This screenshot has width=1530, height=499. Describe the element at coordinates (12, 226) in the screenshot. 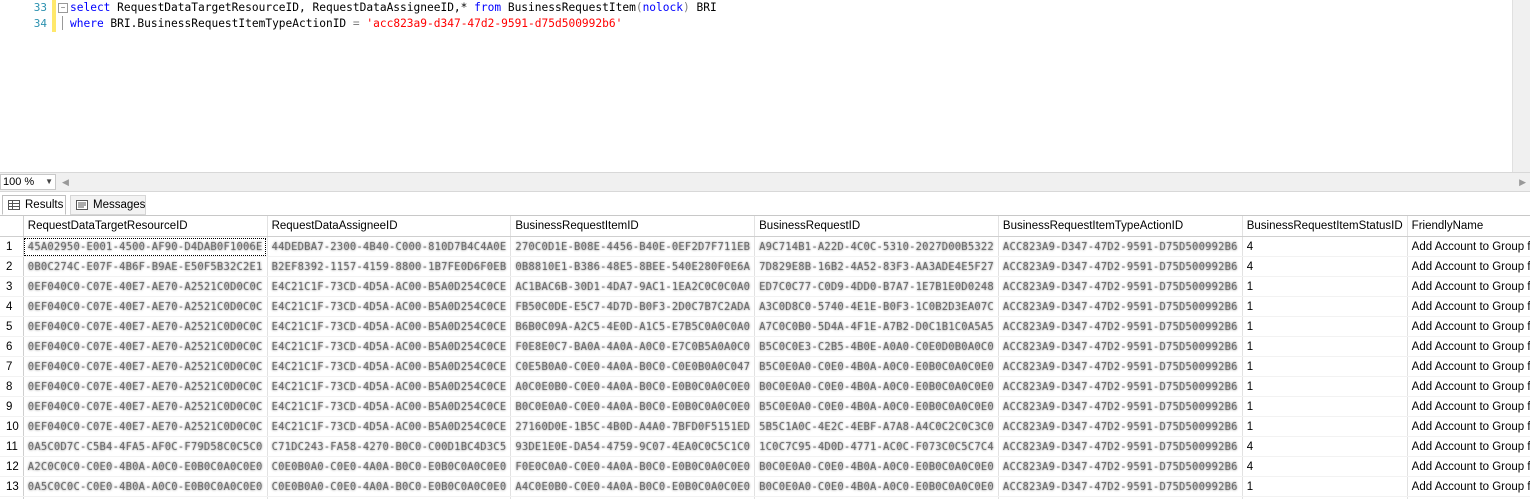

I see `corner-cell` at that location.